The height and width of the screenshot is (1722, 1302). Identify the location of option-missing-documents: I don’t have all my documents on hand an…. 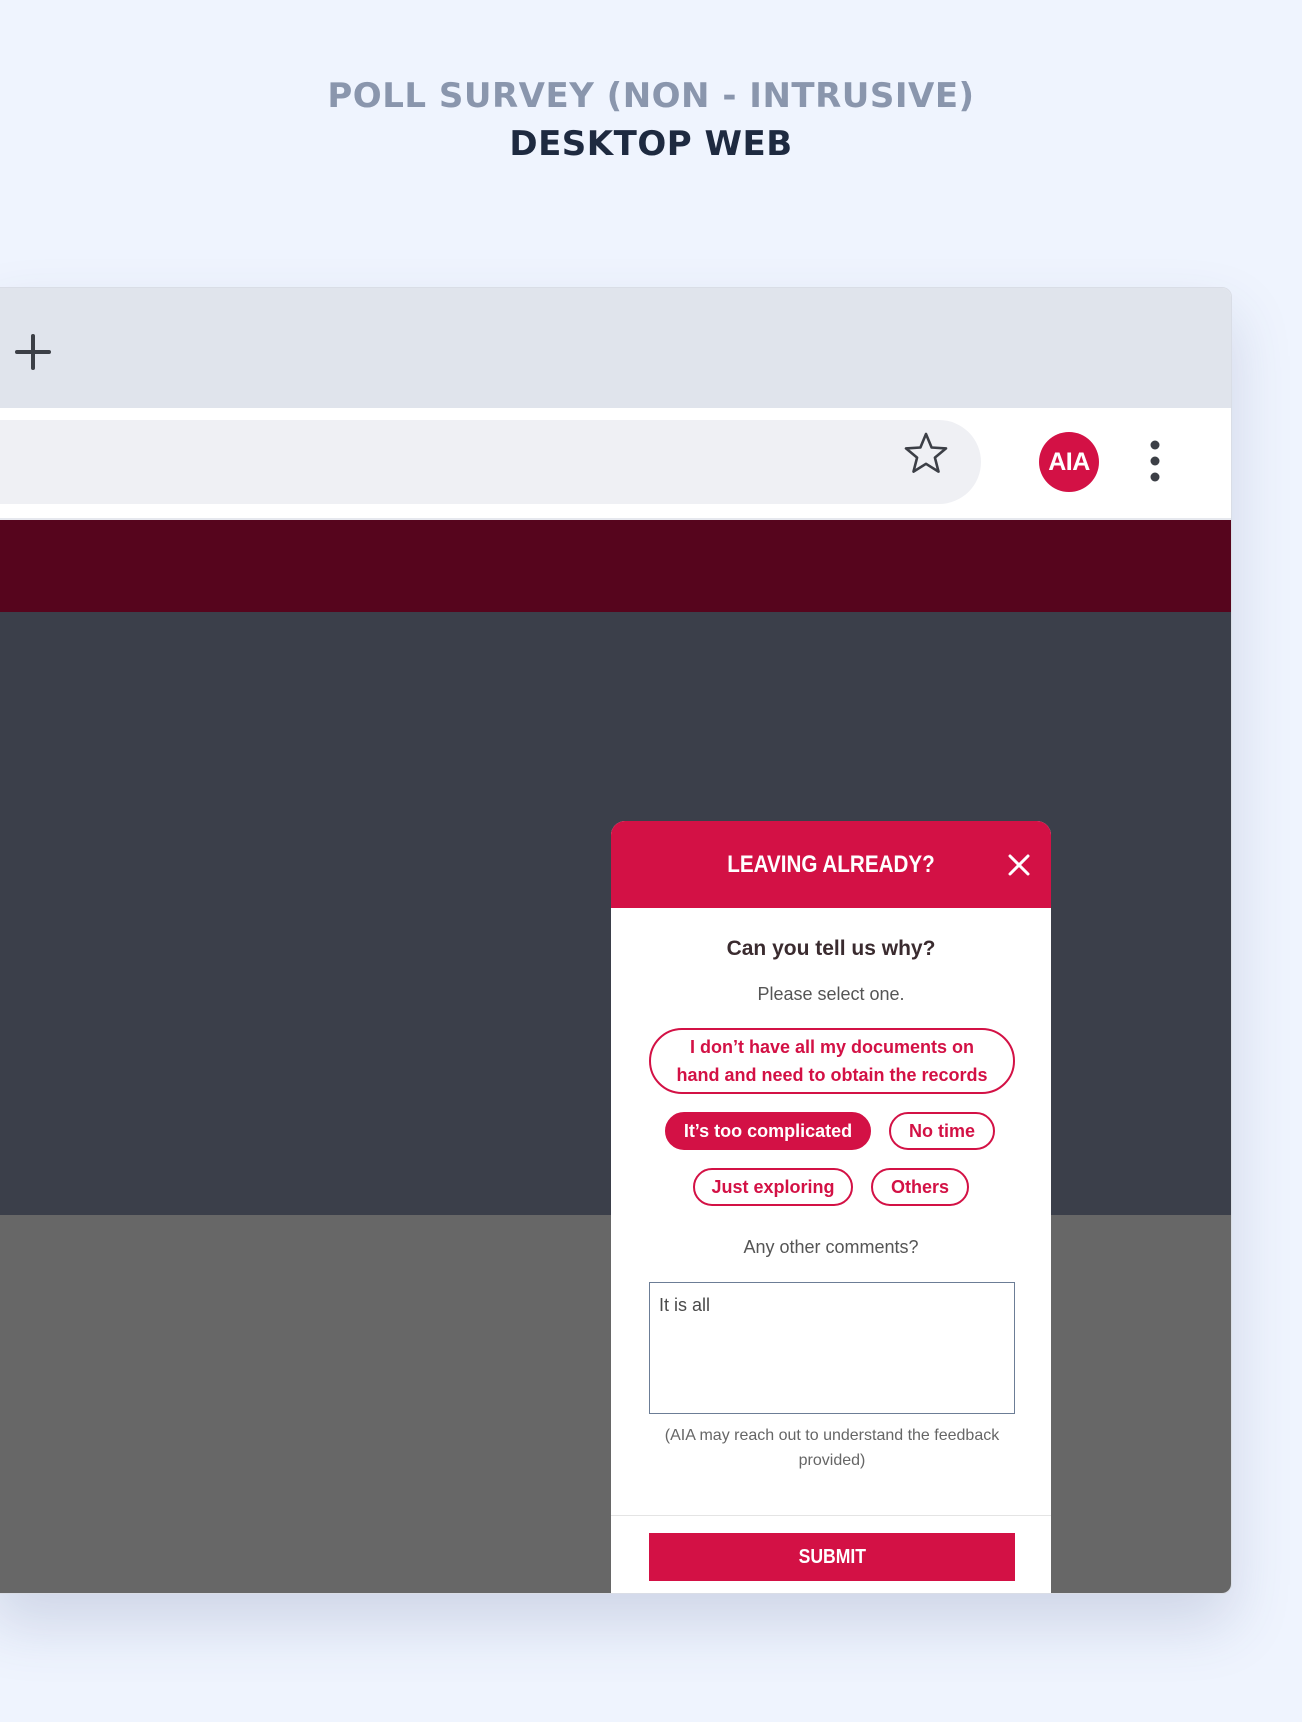
(832, 1061).